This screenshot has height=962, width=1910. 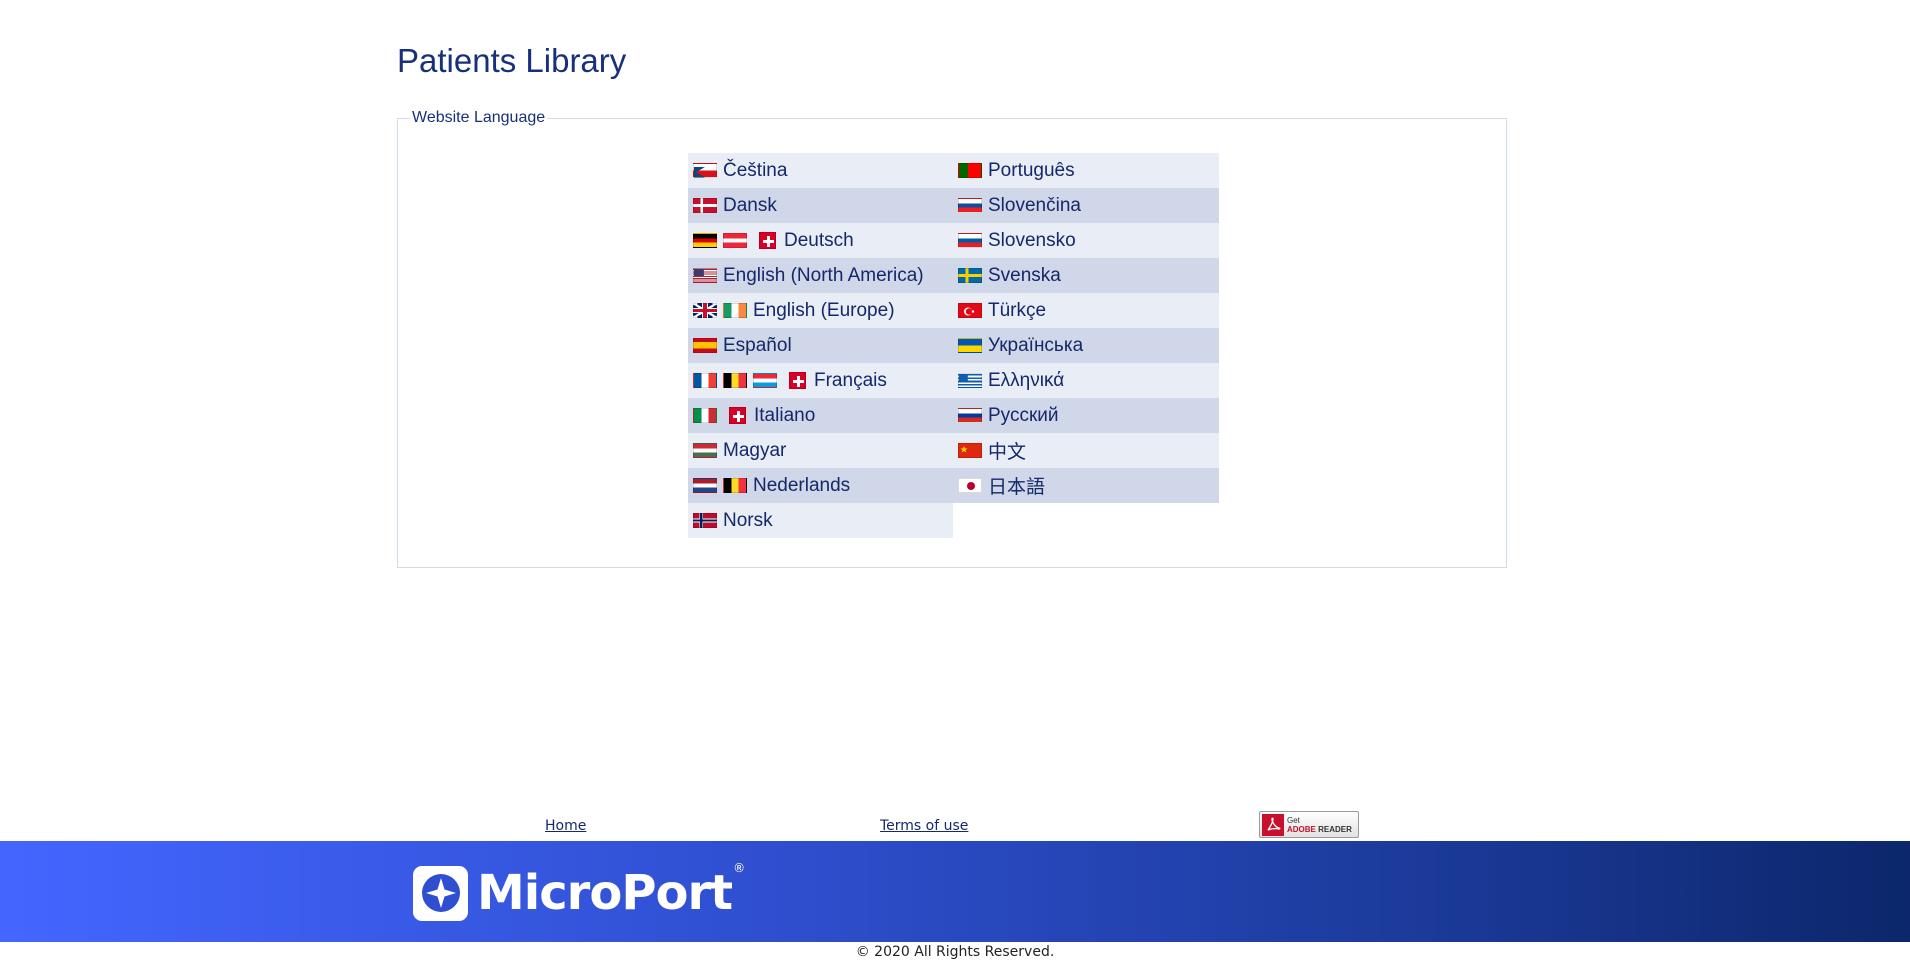 I want to click on flag-lu-icon, so click(x=765, y=380).